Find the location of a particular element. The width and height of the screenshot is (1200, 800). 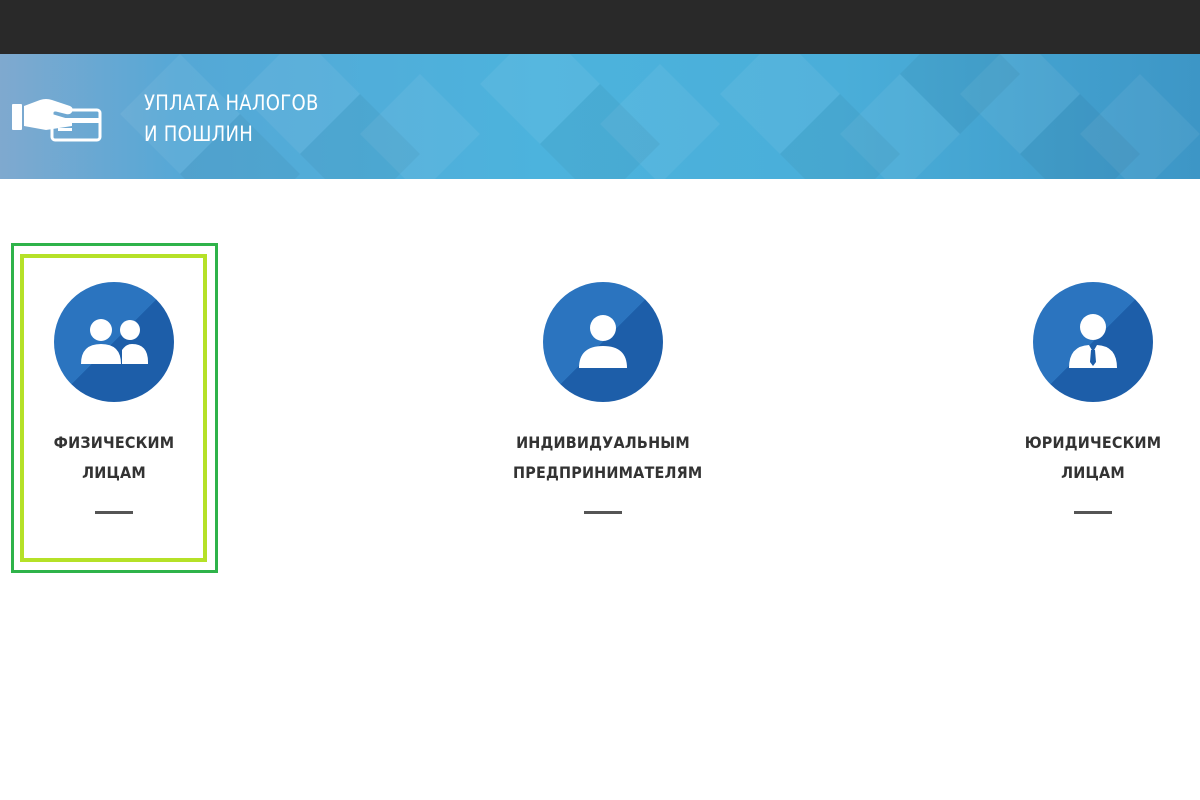

card-label: ФИЗИЧЕСКИМ ЛИЦАМ is located at coordinates (114, 458).